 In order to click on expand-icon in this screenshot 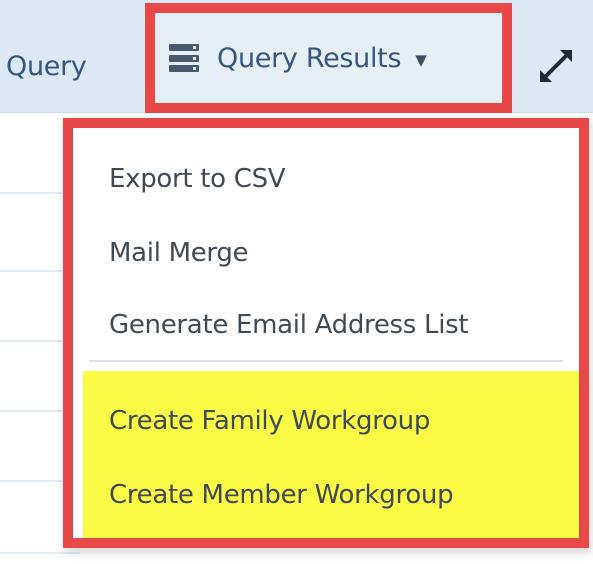, I will do `click(556, 66)`.